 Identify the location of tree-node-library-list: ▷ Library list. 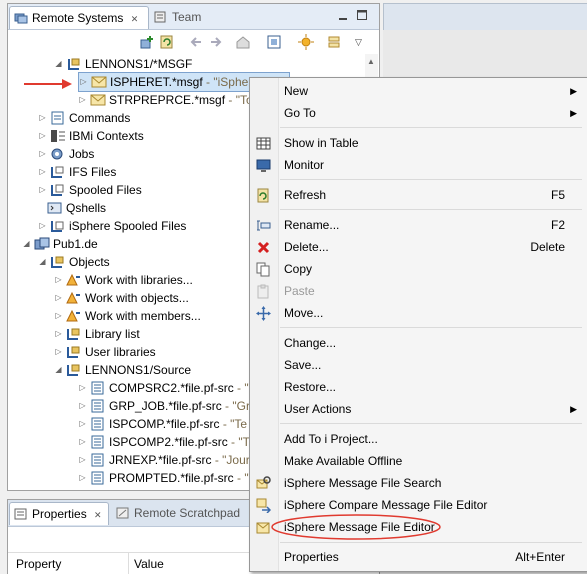
(97, 334).